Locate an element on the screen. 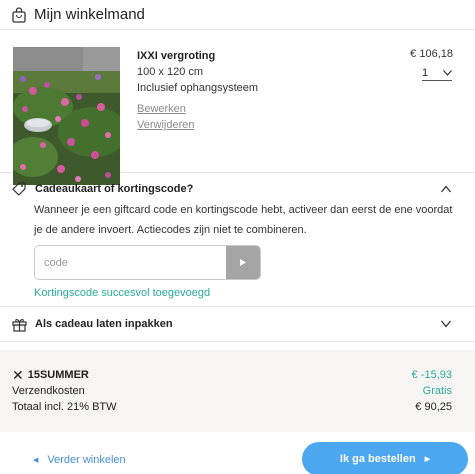 The width and height of the screenshot is (475, 474). quantity-select: 1 is located at coordinates (437, 74).